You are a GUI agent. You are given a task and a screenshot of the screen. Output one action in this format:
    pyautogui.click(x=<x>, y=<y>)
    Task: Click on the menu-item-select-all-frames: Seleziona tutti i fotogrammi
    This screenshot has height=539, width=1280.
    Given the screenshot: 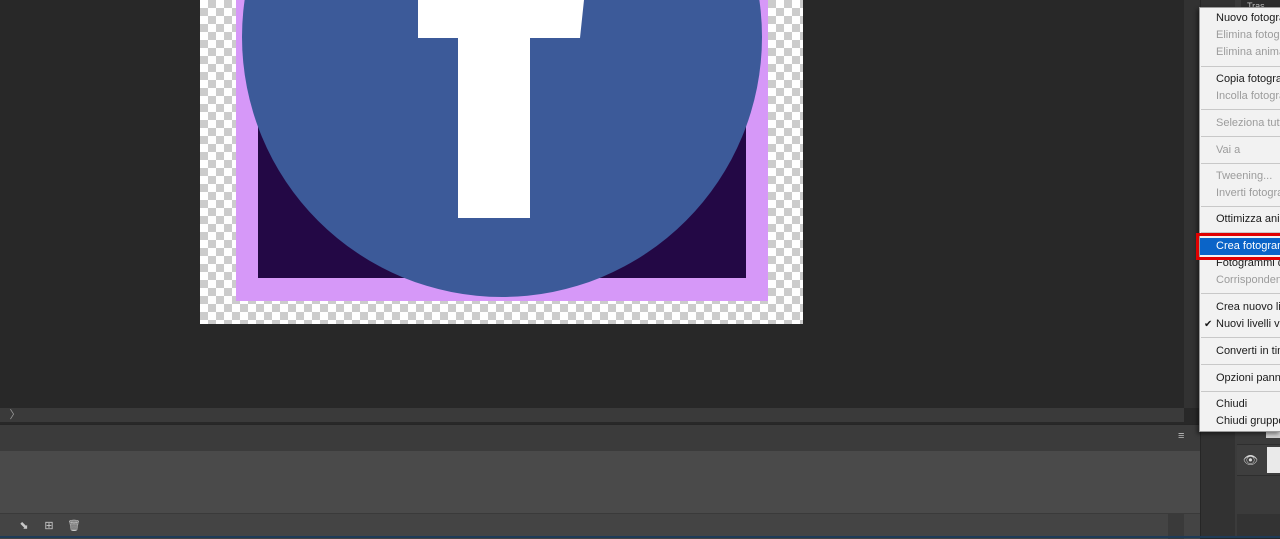 What is the action you would take?
    pyautogui.click(x=1240, y=123)
    